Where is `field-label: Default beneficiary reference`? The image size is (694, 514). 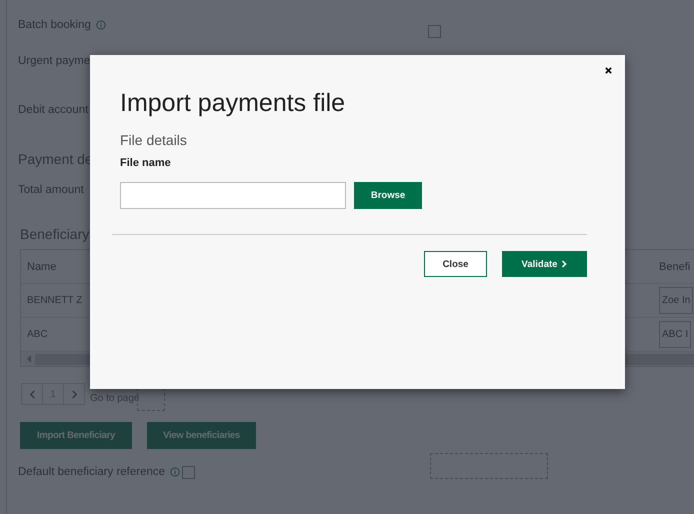
field-label: Default beneficiary reference is located at coordinates (92, 472).